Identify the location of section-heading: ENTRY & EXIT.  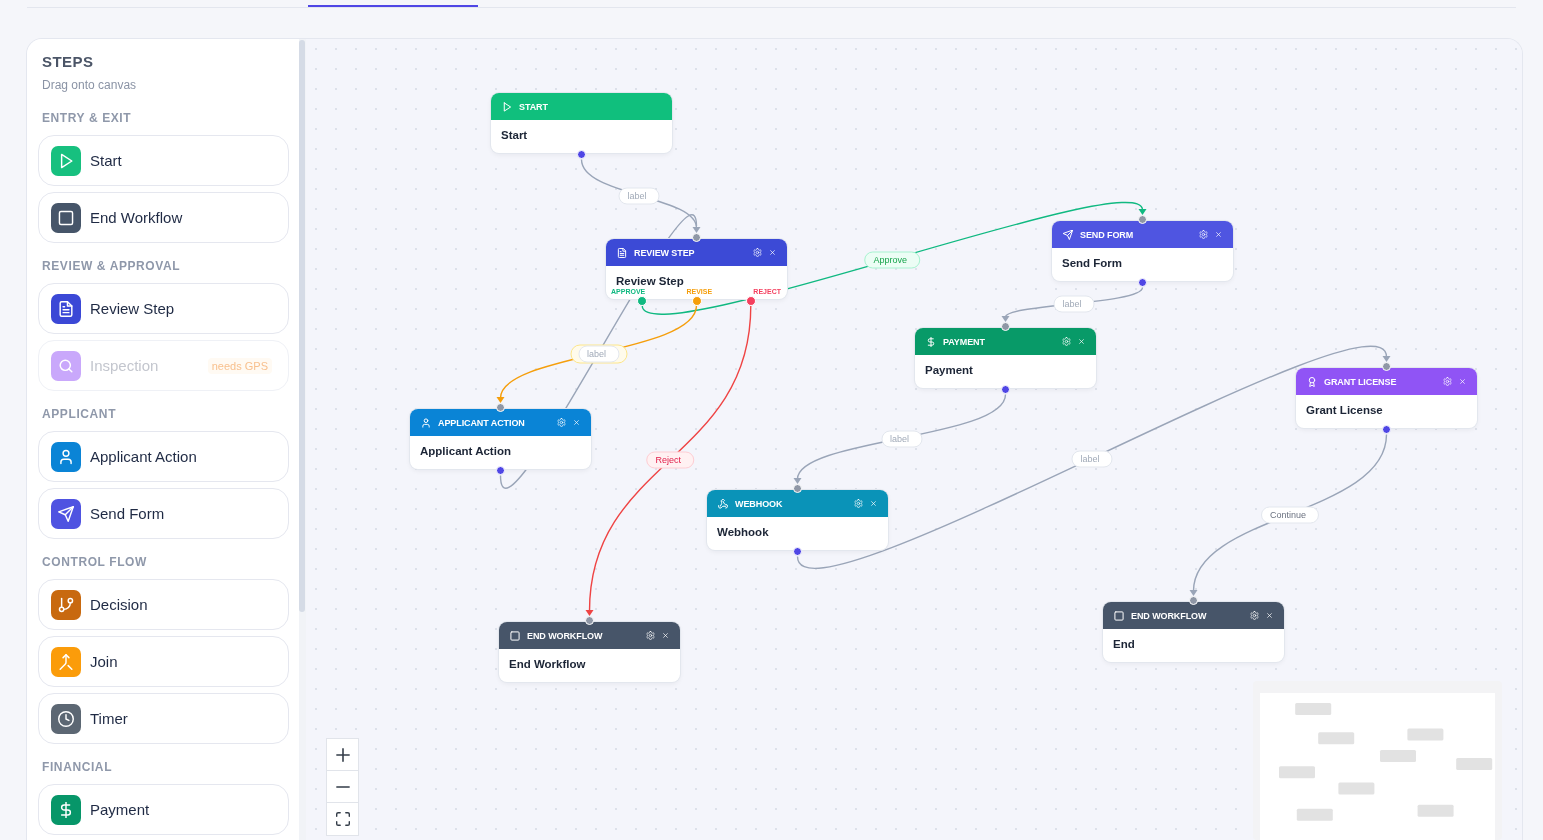
(87, 118).